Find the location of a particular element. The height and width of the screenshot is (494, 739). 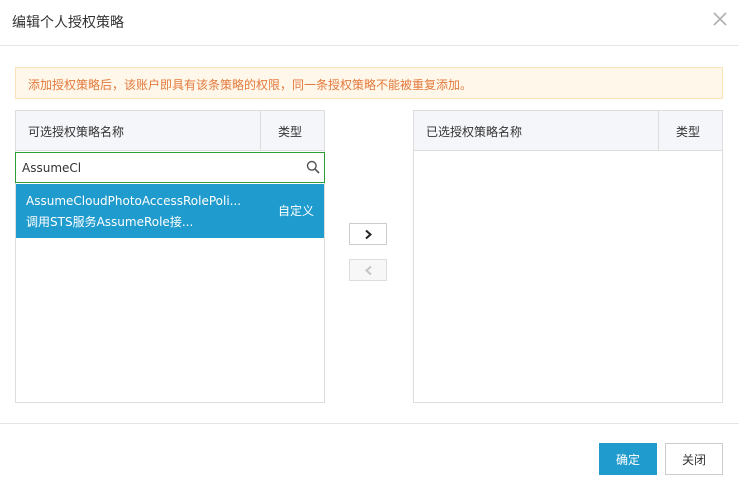

chevron-right-icon is located at coordinates (369, 234).